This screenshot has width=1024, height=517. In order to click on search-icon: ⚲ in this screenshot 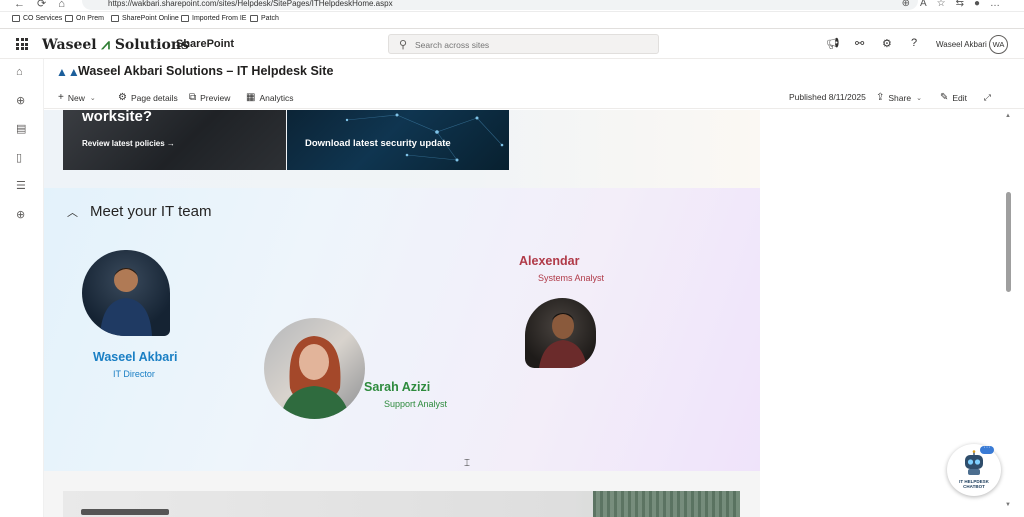, I will do `click(403, 45)`.